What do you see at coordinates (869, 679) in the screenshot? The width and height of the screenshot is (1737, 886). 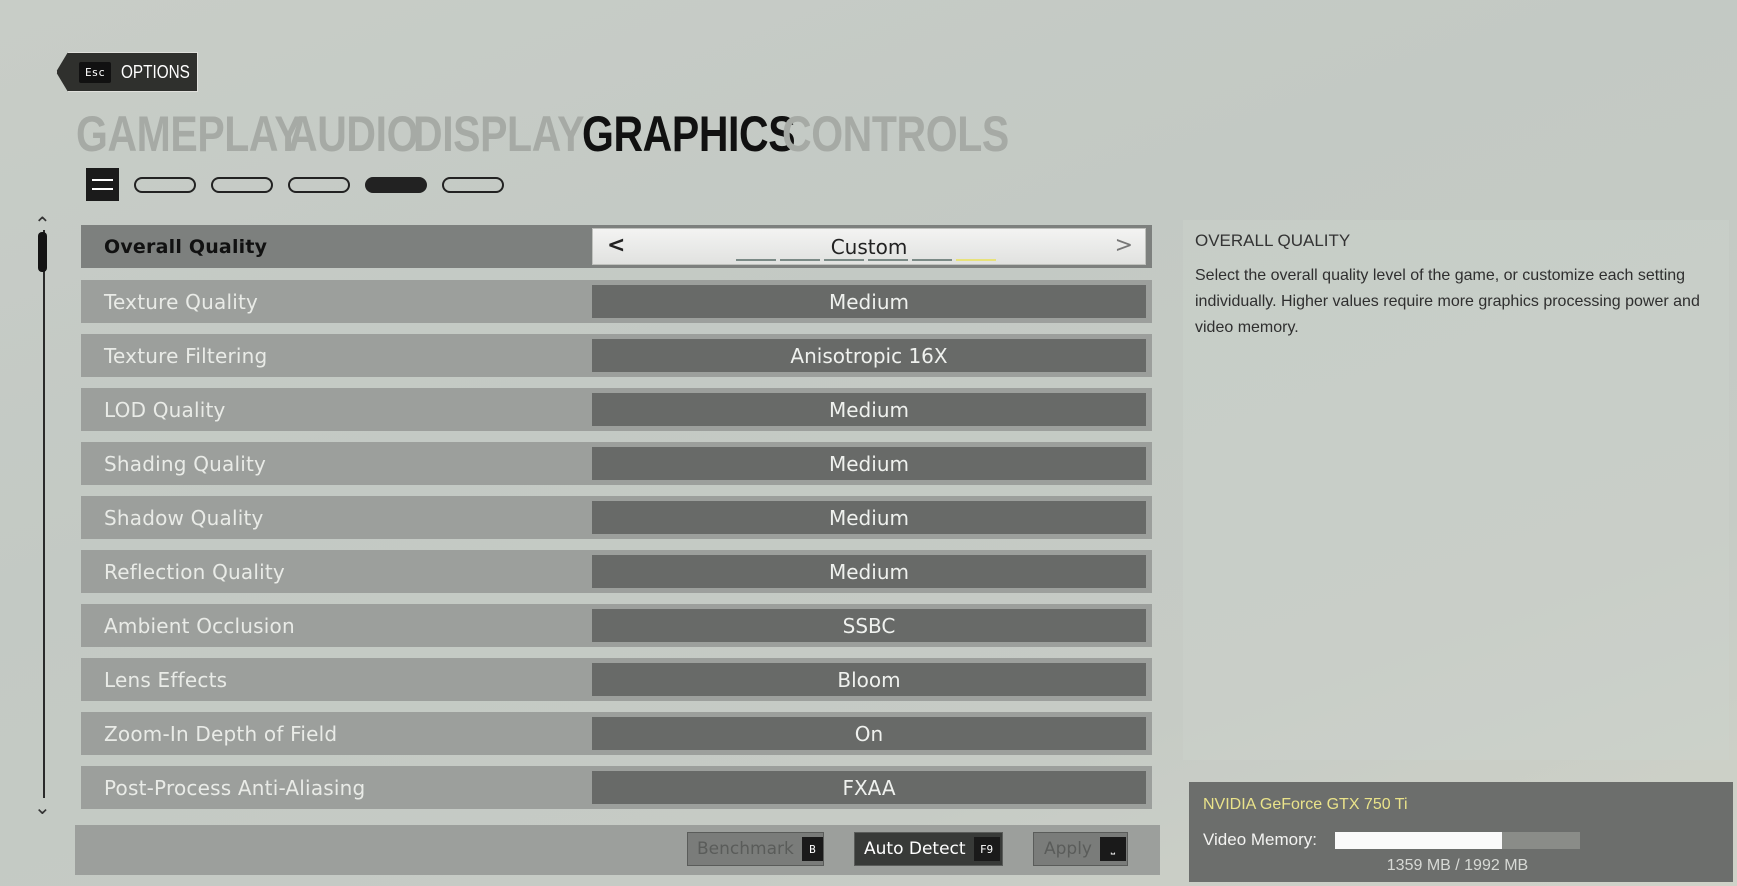 I see `setting-value: Bloom` at bounding box center [869, 679].